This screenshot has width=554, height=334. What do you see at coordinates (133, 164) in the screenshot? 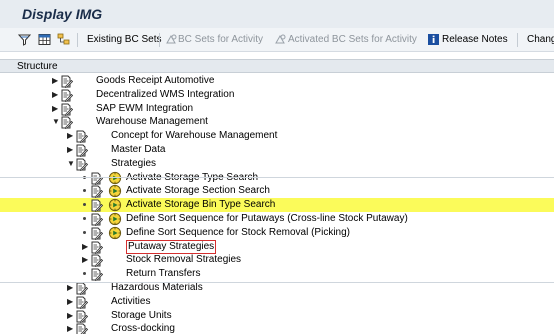
I see `tree-node-label: Strategies` at bounding box center [133, 164].